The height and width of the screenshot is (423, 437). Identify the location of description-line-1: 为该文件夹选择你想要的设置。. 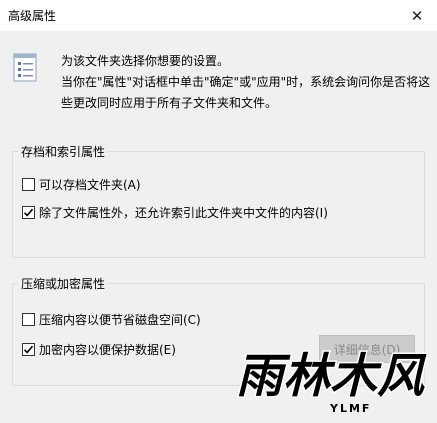
(145, 61).